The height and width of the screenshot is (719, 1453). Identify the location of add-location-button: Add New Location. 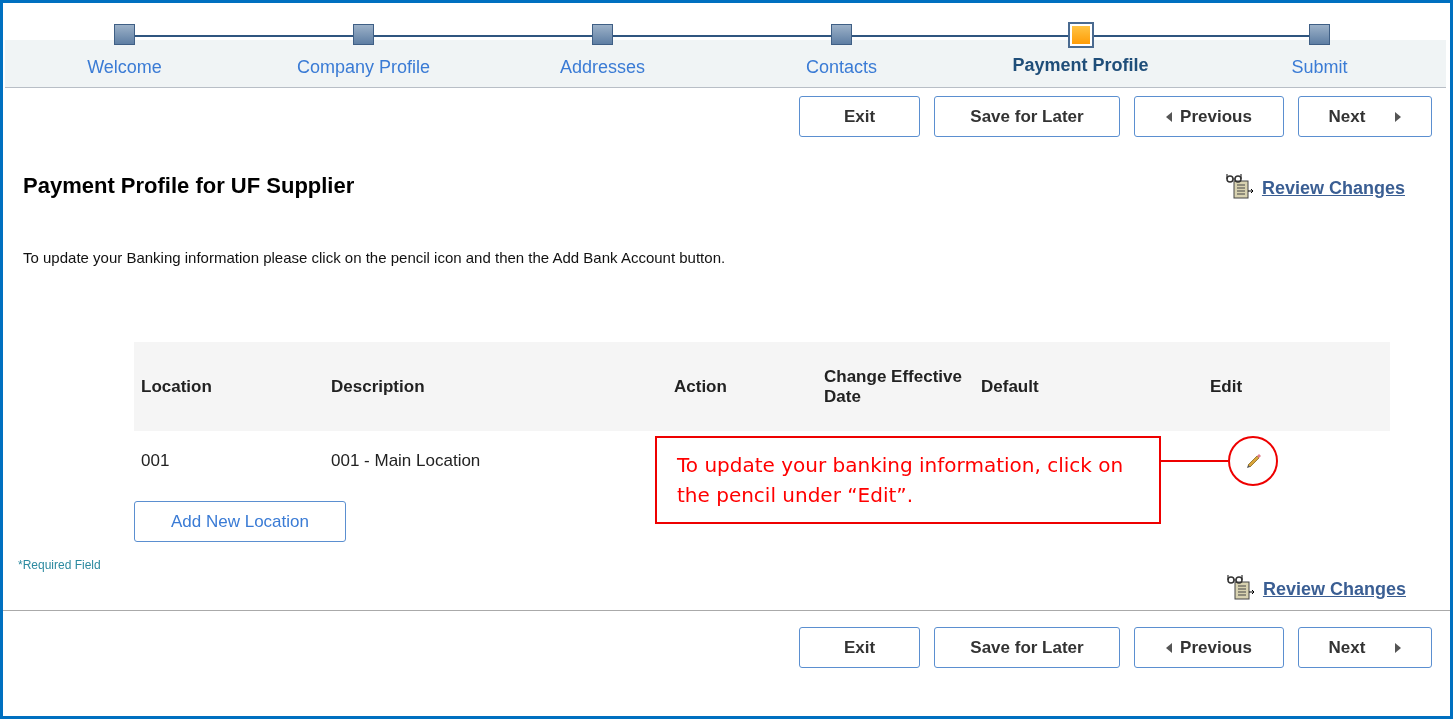
(240, 521).